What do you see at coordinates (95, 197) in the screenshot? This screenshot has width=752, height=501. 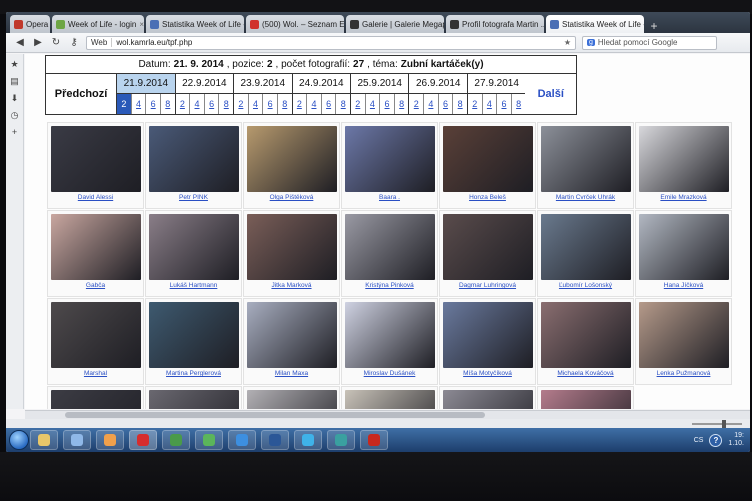 I see `author-link: David Alessi` at bounding box center [95, 197].